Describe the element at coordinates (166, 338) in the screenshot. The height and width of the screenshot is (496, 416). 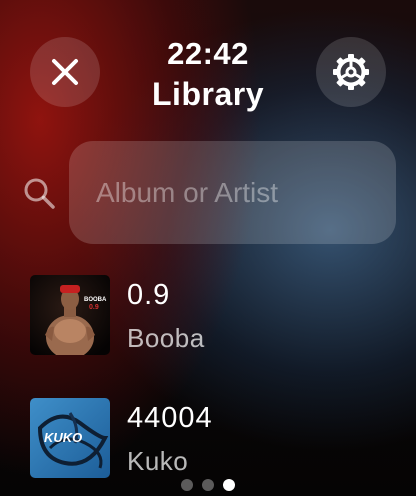
I see `album-artist: Booba` at that location.